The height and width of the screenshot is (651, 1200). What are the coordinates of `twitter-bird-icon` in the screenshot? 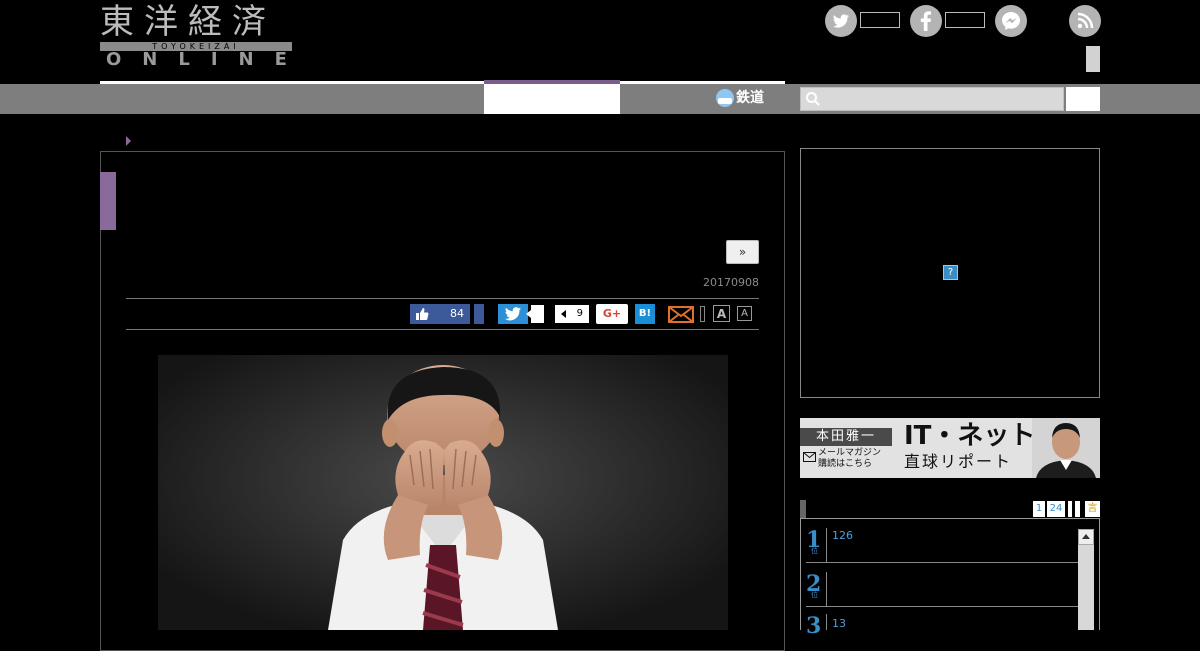 It's located at (513, 314).